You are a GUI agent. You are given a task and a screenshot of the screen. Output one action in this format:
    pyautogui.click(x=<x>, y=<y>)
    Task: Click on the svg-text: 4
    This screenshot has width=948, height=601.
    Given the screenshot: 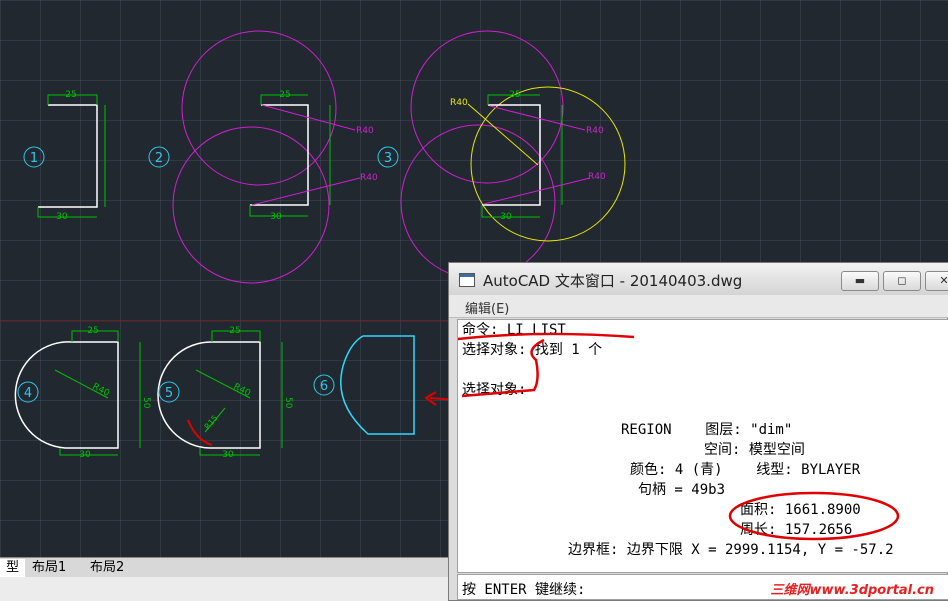 What is the action you would take?
    pyautogui.click(x=28, y=393)
    